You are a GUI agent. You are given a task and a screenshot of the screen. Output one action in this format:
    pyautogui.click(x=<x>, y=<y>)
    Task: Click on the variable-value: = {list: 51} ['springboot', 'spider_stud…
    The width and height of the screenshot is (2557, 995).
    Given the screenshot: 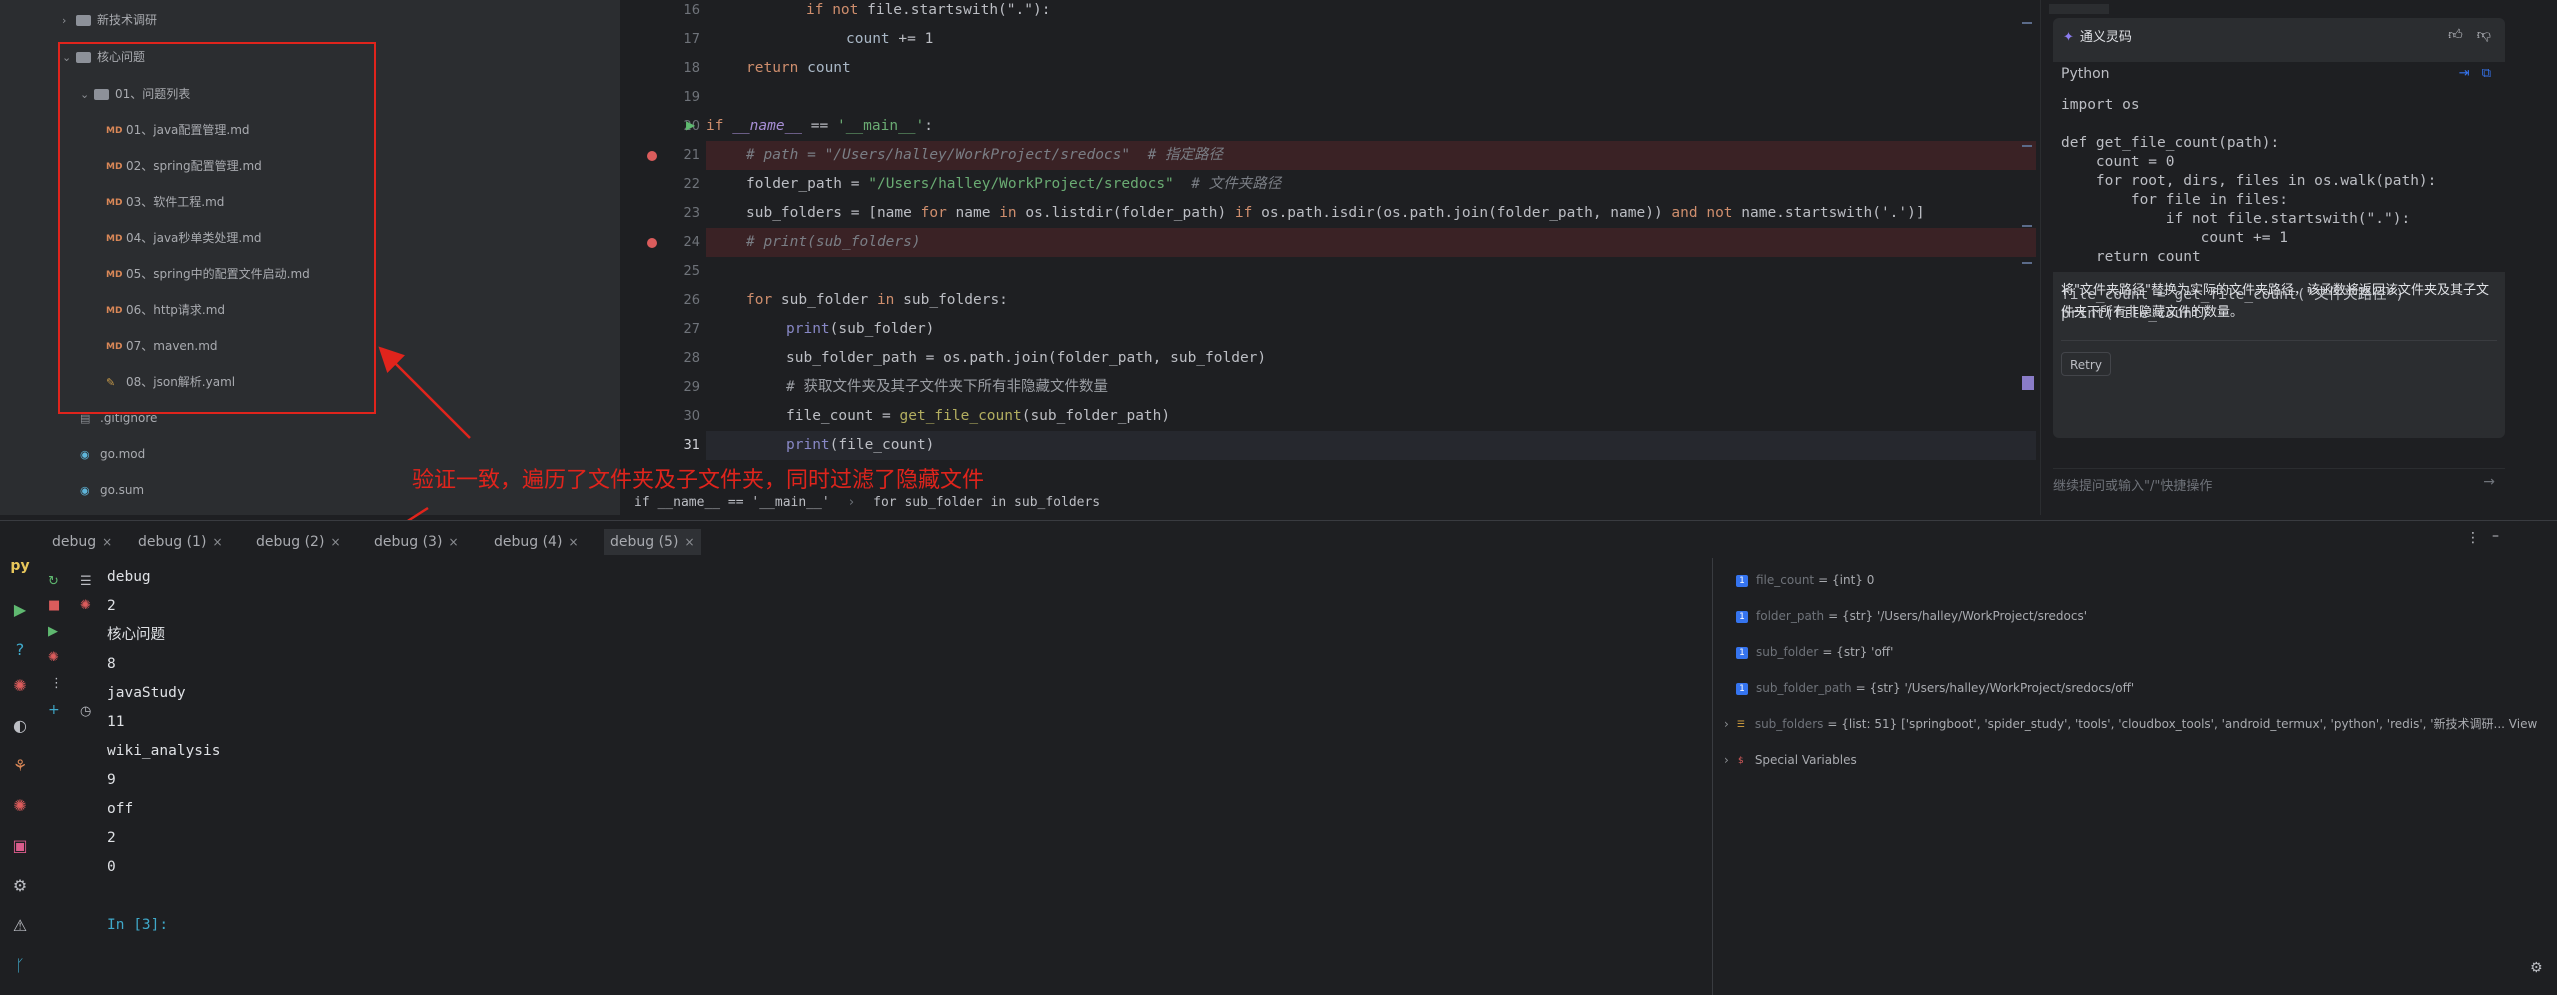 What is the action you would take?
    pyautogui.click(x=2182, y=724)
    